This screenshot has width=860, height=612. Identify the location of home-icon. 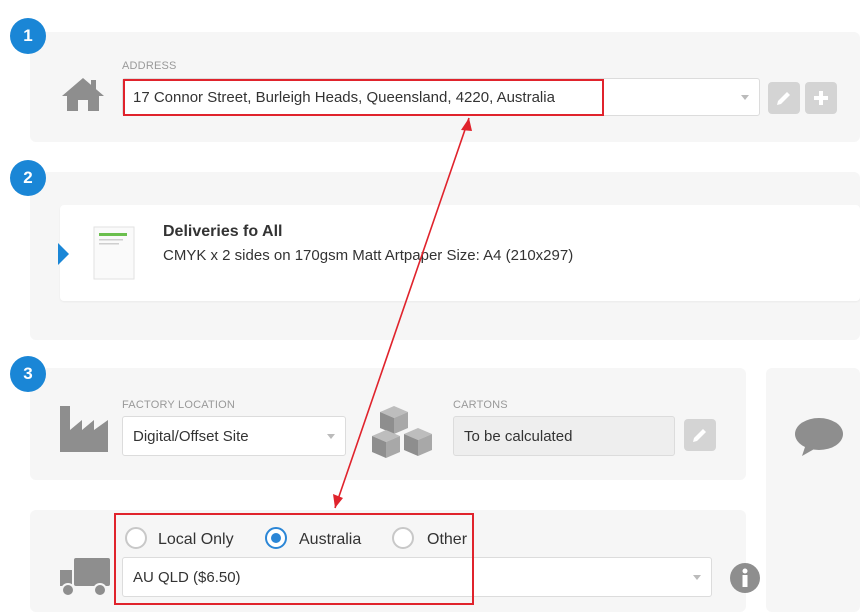
(83, 96).